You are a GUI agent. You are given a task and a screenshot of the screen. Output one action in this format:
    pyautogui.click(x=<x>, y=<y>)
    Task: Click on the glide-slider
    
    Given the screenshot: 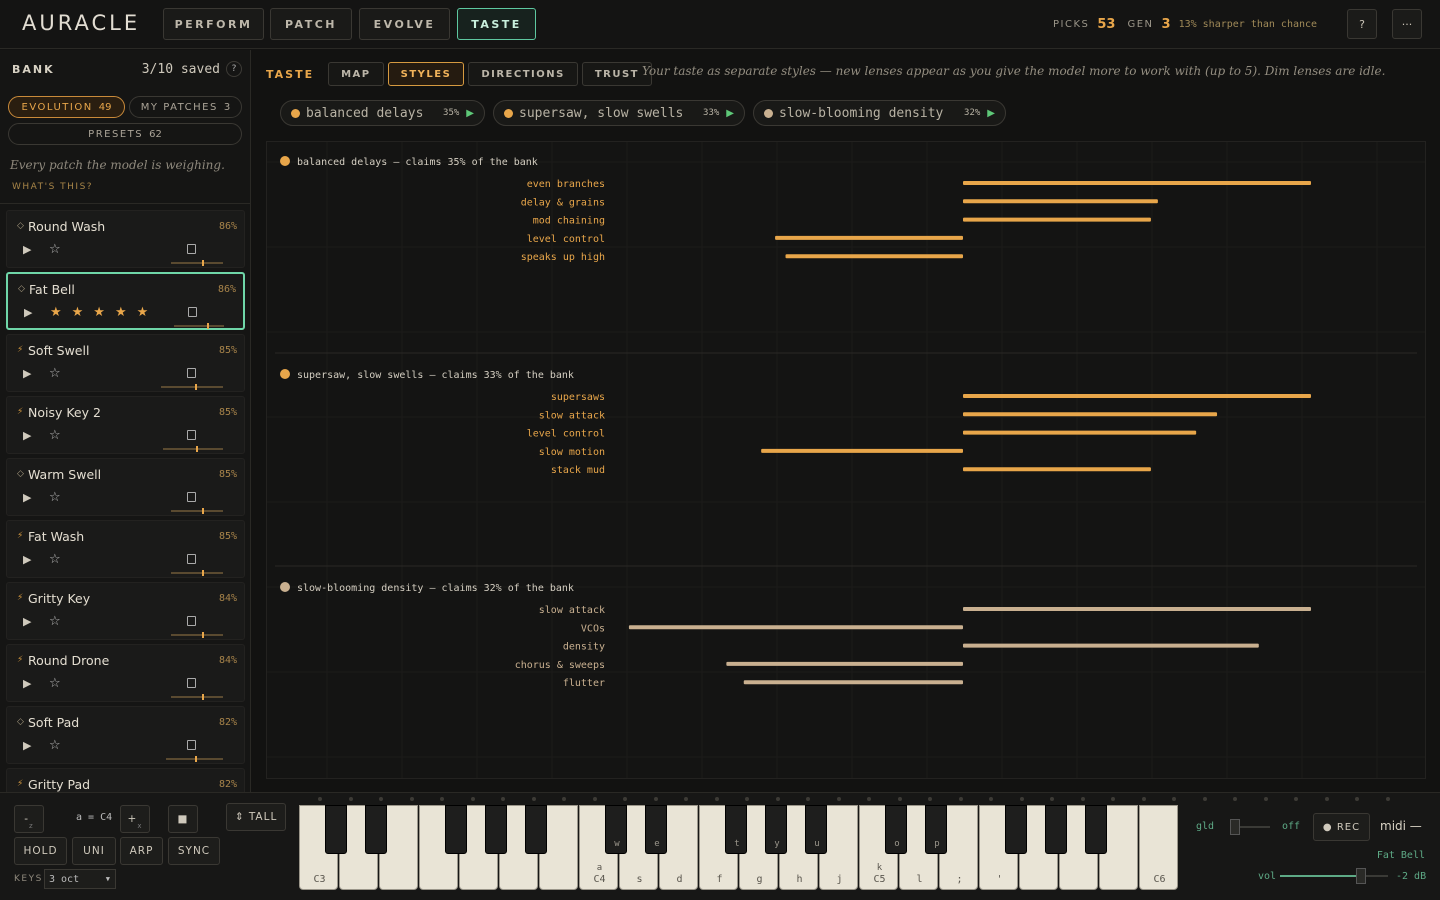 What is the action you would take?
    pyautogui.click(x=1250, y=827)
    